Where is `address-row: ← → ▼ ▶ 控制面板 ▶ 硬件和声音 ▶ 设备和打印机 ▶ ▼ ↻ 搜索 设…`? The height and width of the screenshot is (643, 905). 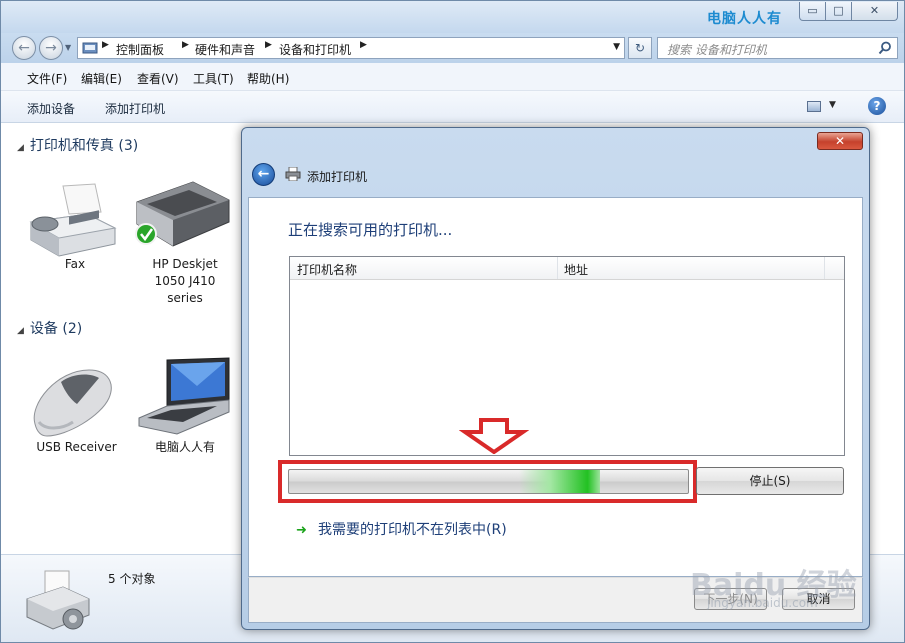 address-row: ← → ▼ ▶ 控制面板 ▶ 硬件和声音 ▶ 设备和打印机 ▶ ▼ ↻ 搜索 设… is located at coordinates (452, 48).